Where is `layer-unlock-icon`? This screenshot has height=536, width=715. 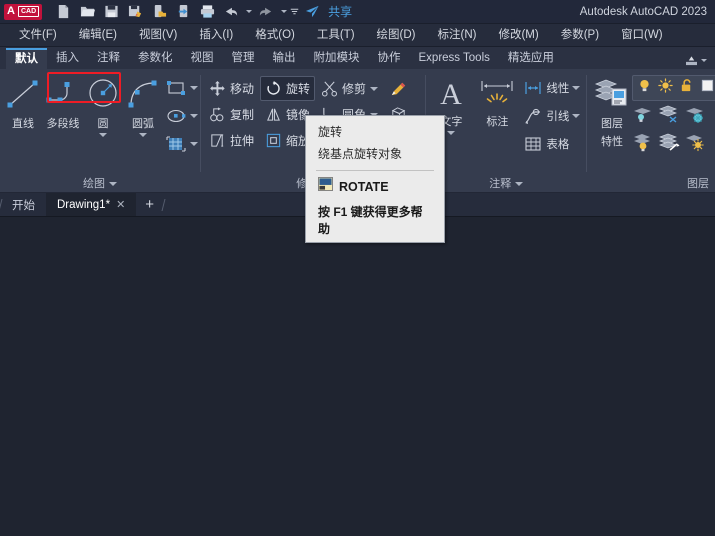
layer-unlock-icon is located at coordinates (686, 88).